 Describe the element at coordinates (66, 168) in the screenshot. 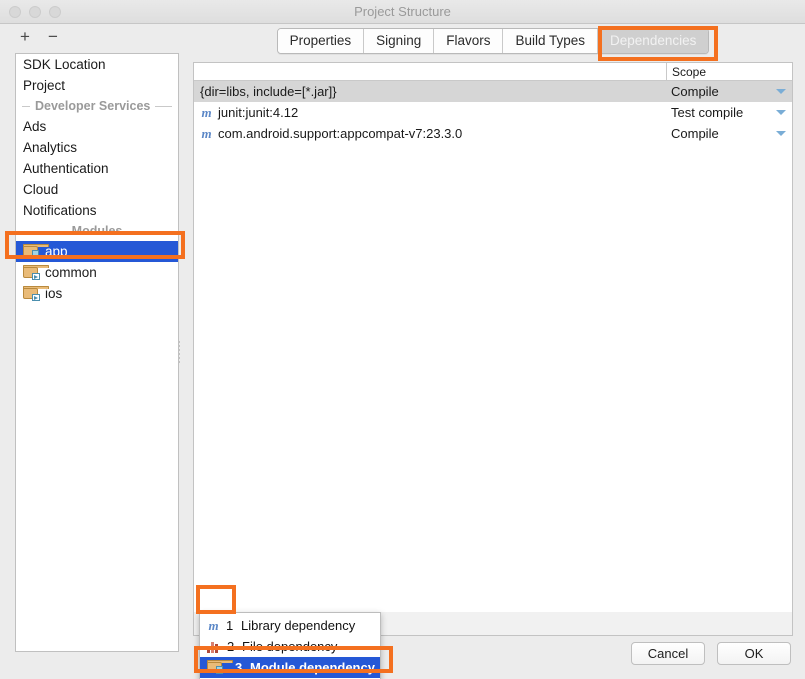

I see `sidebar-item-label: Authentication` at that location.